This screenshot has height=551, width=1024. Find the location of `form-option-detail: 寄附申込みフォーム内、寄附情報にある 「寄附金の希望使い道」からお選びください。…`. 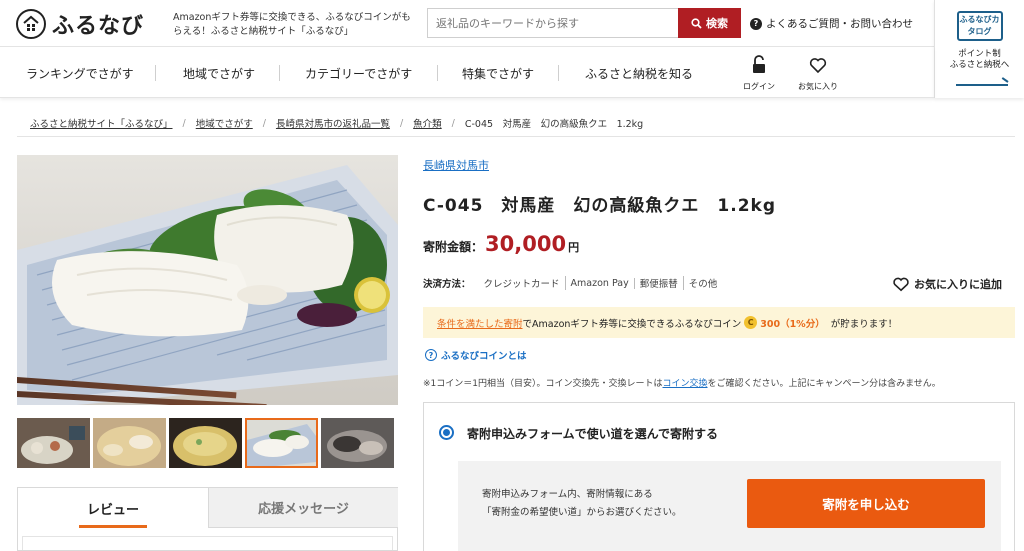

form-option-detail: 寄附申込みフォーム内、寄附情報にある 「寄附金の希望使い道」からお選びください。… is located at coordinates (729, 506).